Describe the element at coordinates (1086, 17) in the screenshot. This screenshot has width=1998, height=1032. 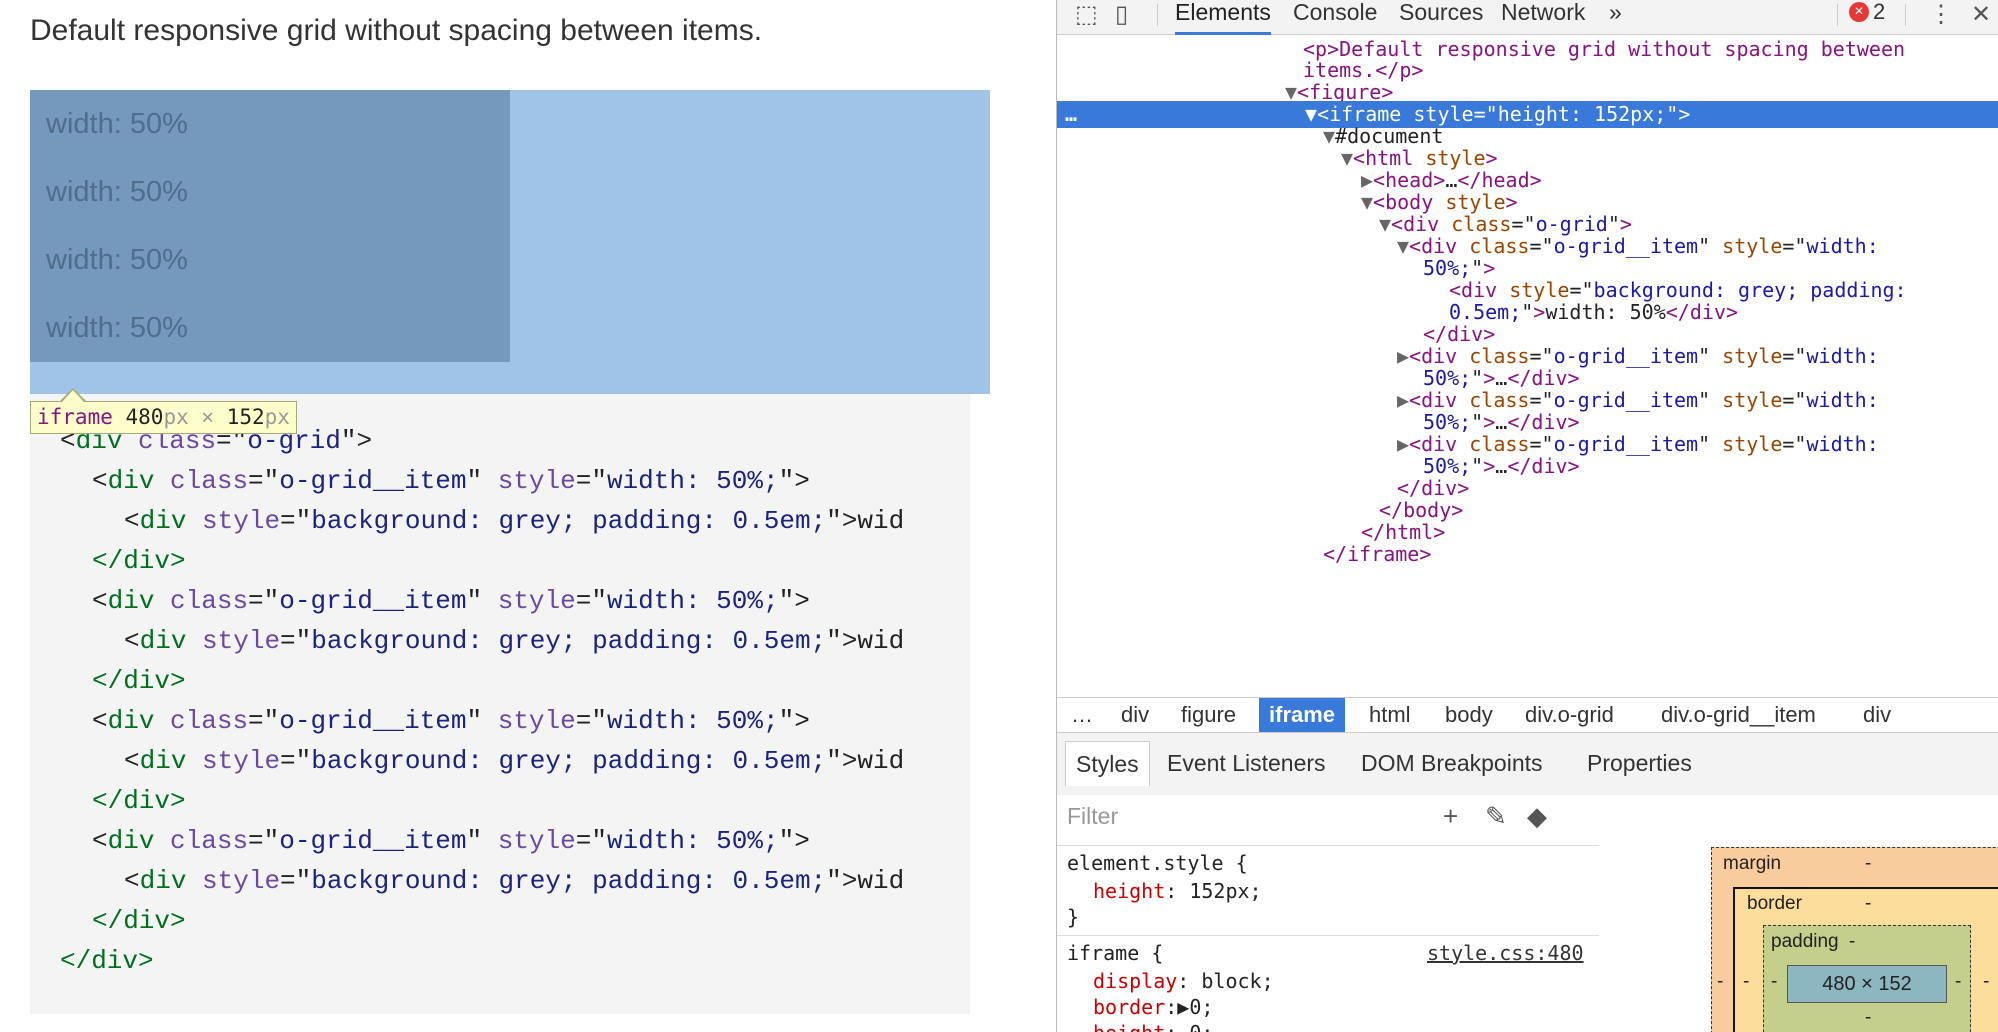
I see `inspect-element-icon: ⬚` at that location.